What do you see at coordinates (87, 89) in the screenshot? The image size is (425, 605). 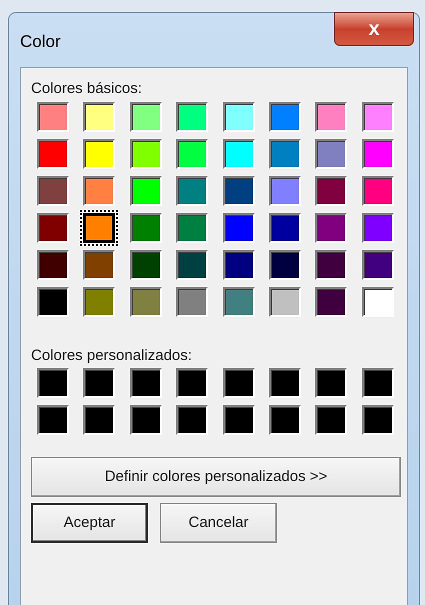 I see `basic-colors-label: Colores básicos:` at bounding box center [87, 89].